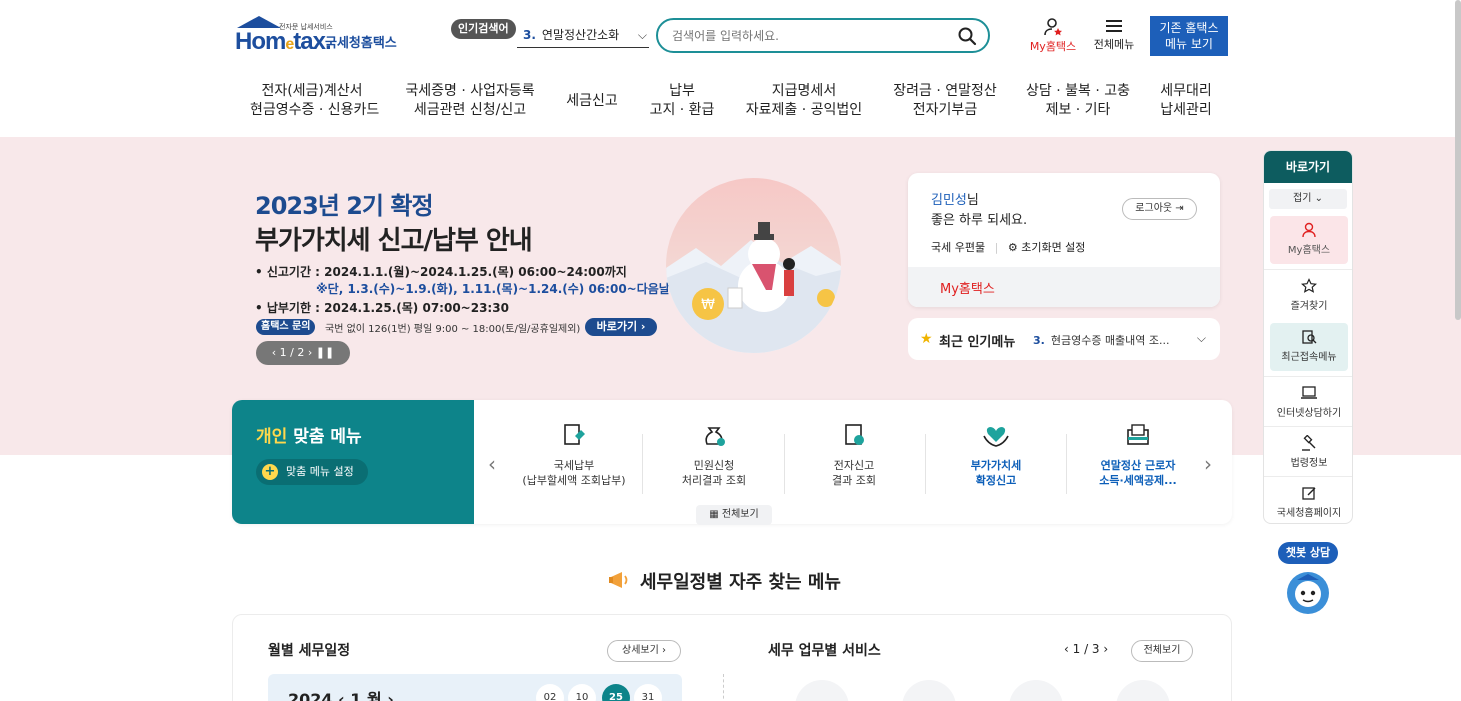 This screenshot has width=1461, height=701. What do you see at coordinates (470, 101) in the screenshot?
I see `gnb-certificates: 국세증명 · 사업자등록 세금관련 신청/신고` at bounding box center [470, 101].